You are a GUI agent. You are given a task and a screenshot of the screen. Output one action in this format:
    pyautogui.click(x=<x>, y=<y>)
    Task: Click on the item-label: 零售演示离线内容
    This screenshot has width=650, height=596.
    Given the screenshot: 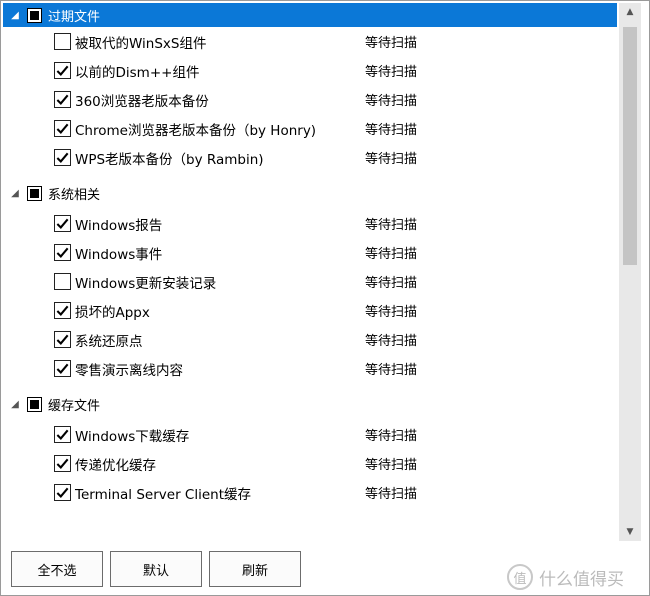 What is the action you would take?
    pyautogui.click(x=129, y=370)
    